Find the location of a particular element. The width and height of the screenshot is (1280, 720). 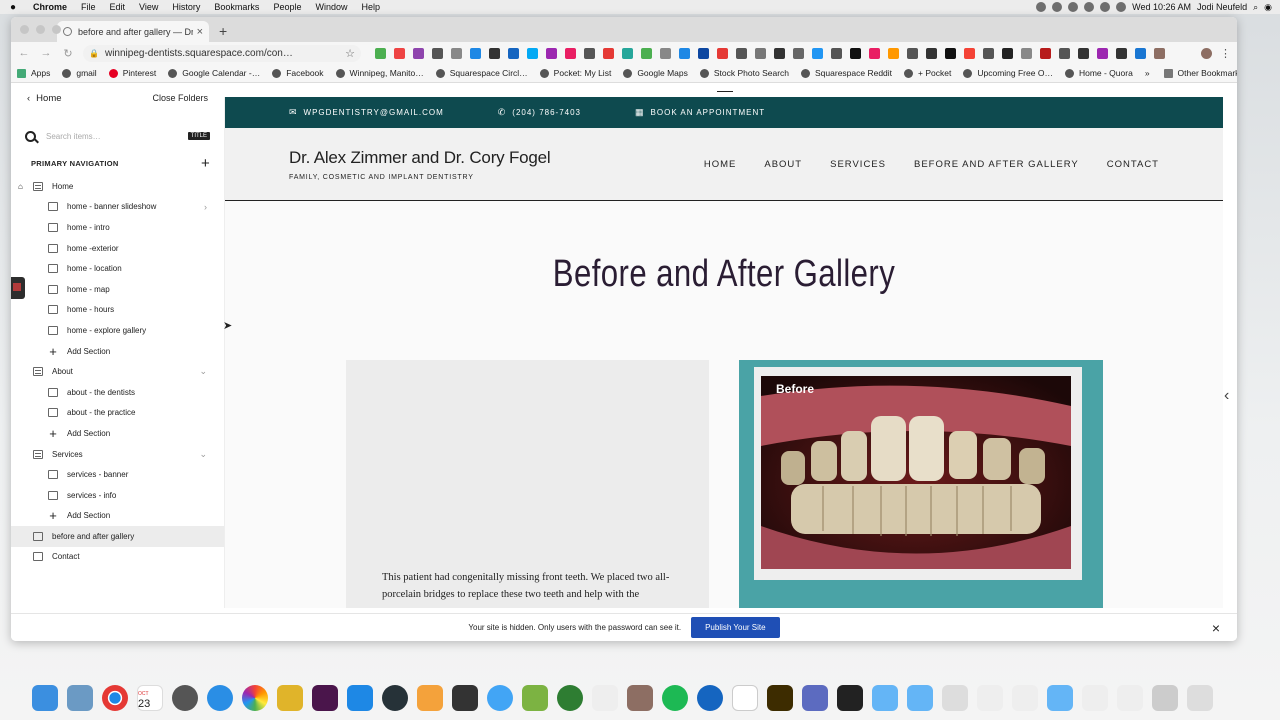

bookmark-plus-pocket: + Pocket is located at coordinates (927, 73).